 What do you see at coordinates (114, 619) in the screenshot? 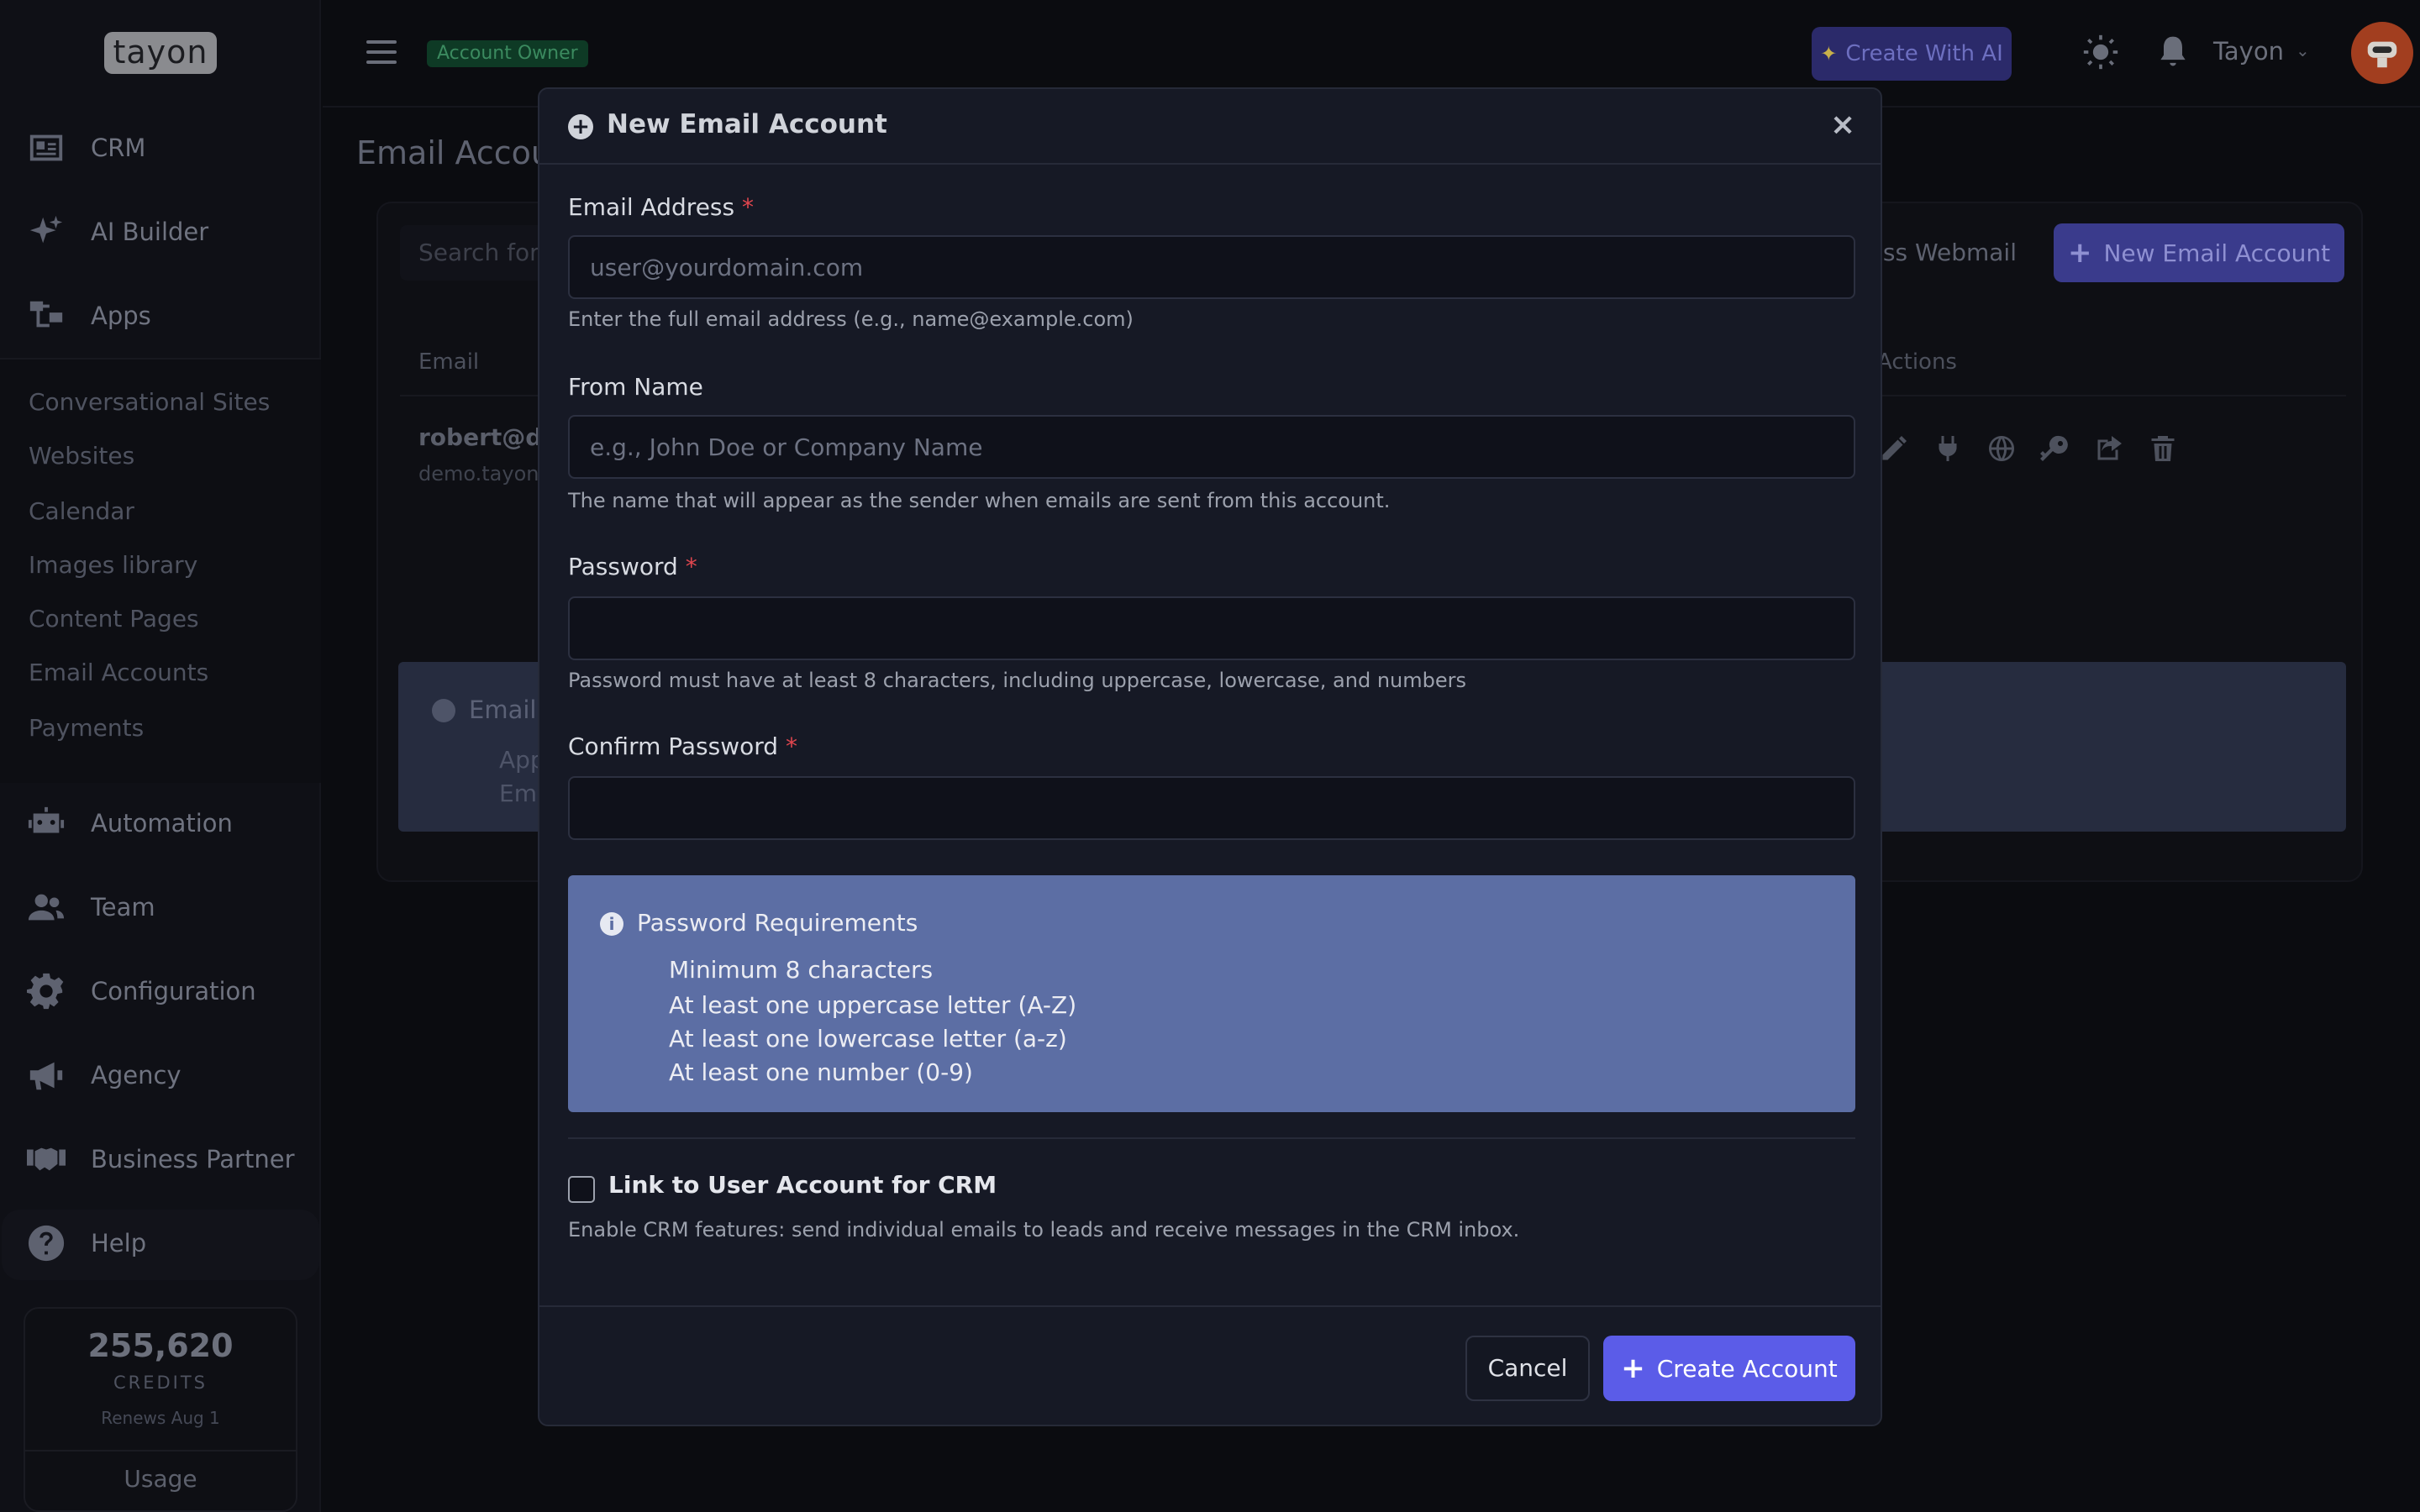
I see `sidebar-subitem-content-pages: Content Pages` at bounding box center [114, 619].